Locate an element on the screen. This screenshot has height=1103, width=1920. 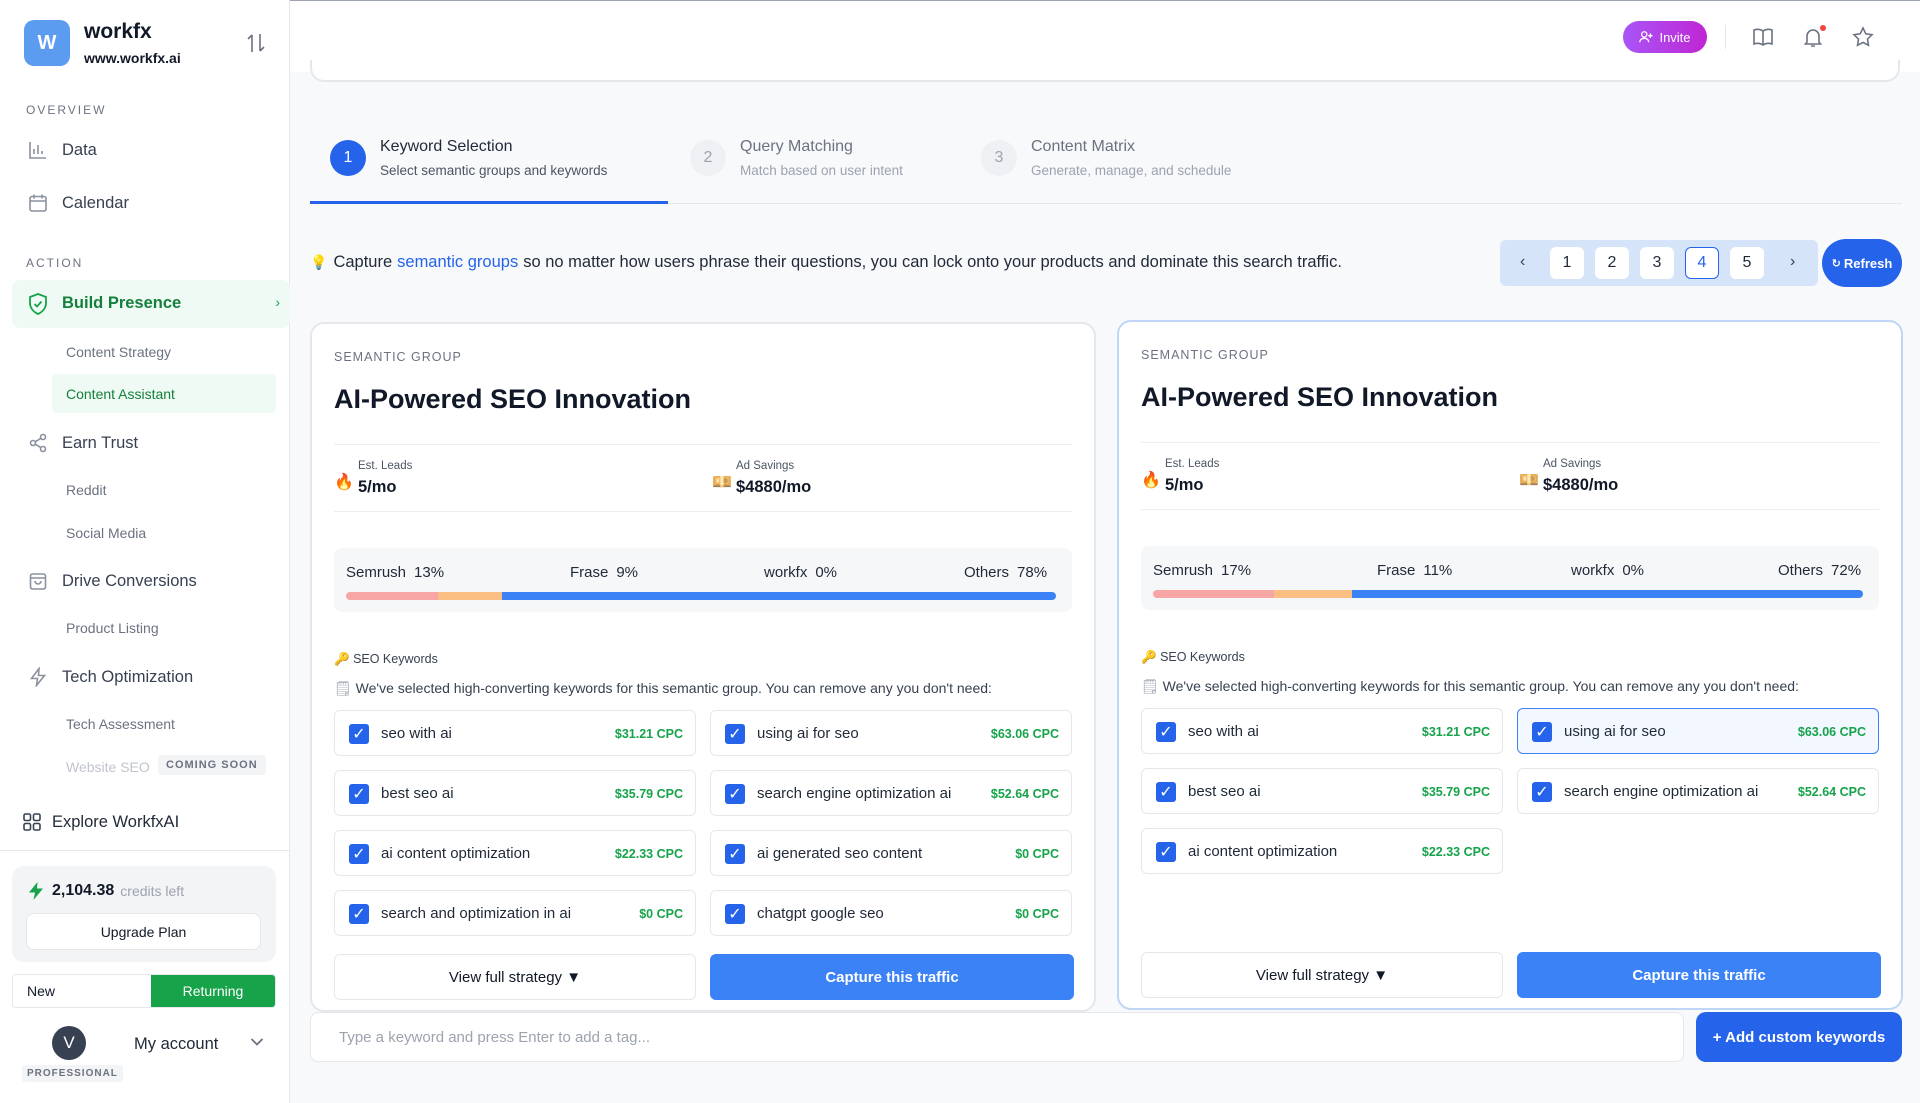
keyword-cpc: $22.33 CPC is located at coordinates (648, 854).